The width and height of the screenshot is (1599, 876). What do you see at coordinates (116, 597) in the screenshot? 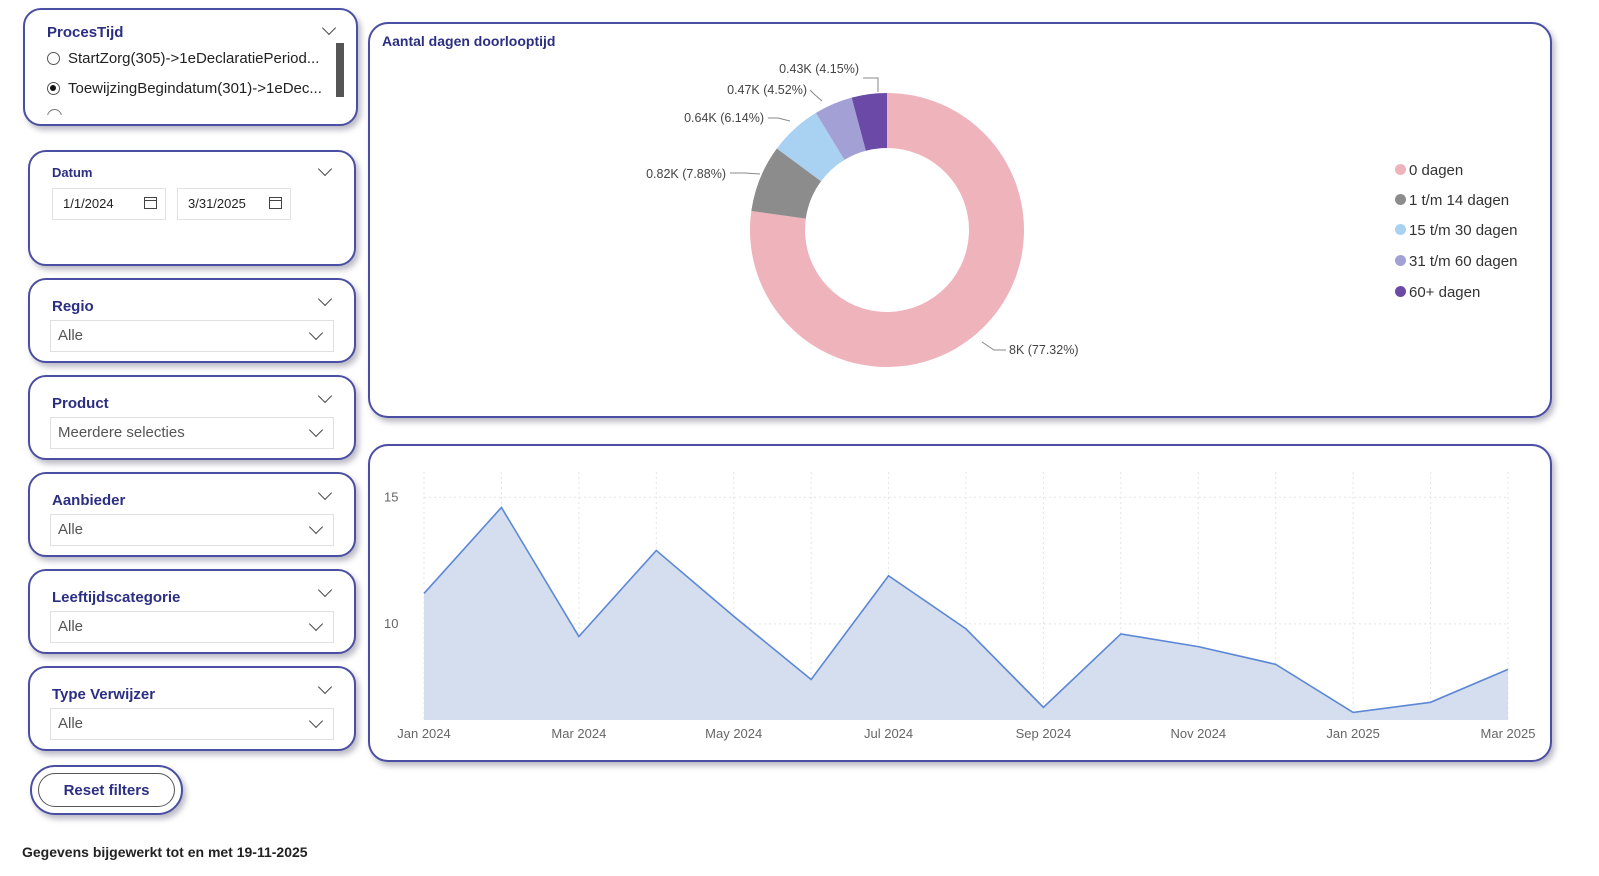
I see `leeftijd-title: Leeftijdscategorie` at bounding box center [116, 597].